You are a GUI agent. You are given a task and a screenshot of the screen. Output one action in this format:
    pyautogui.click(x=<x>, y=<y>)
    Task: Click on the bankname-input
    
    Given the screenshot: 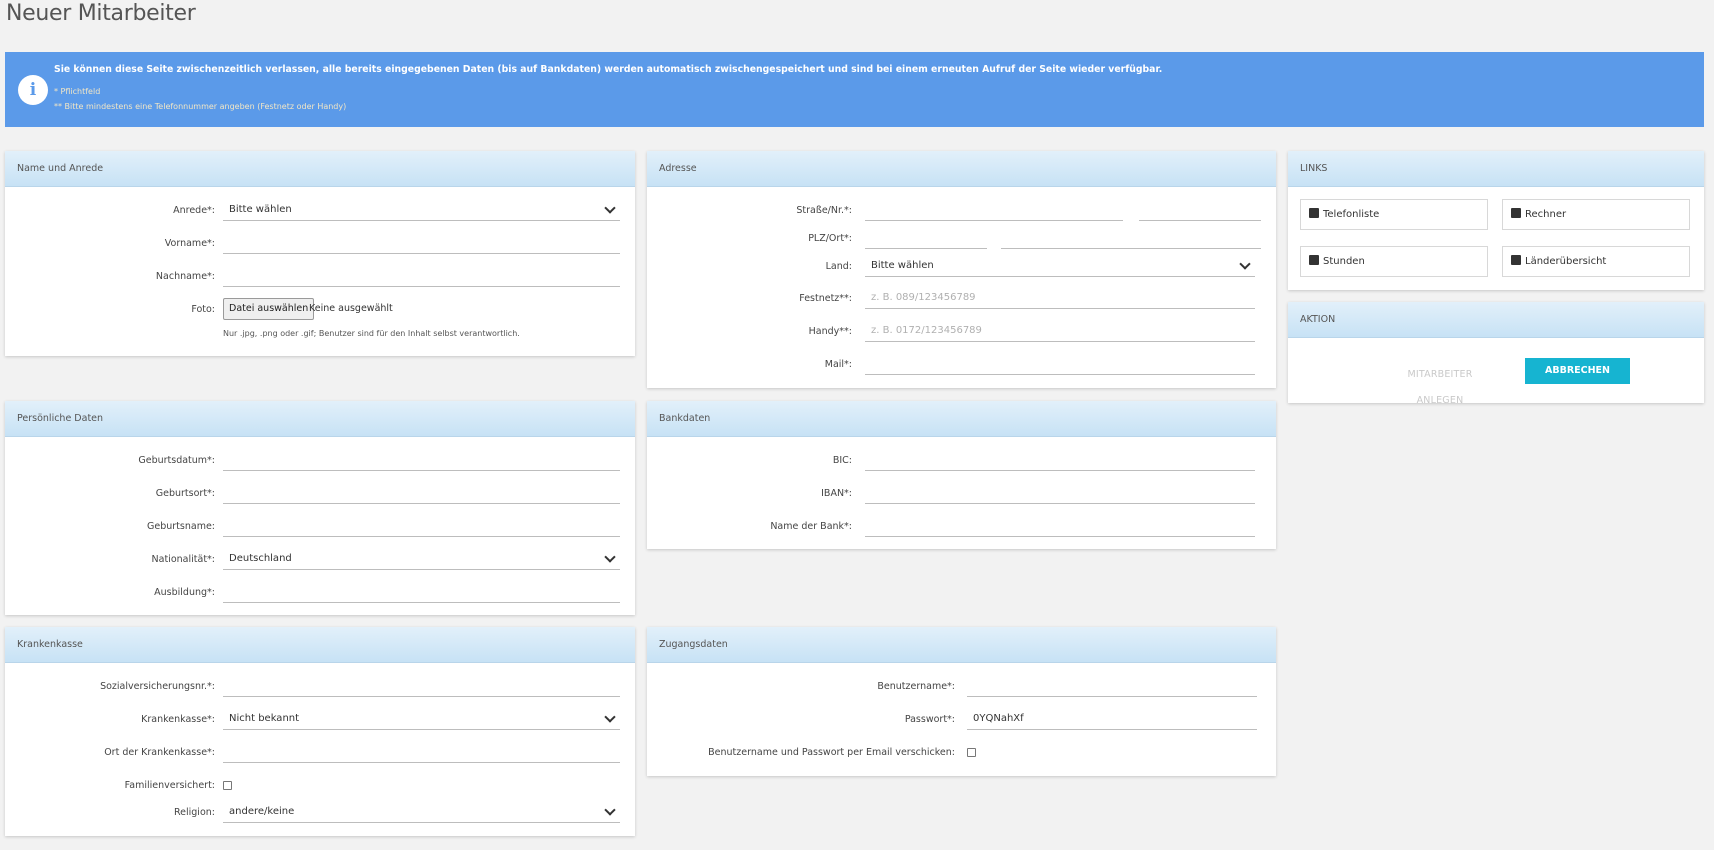 What is the action you would take?
    pyautogui.click(x=1060, y=526)
    